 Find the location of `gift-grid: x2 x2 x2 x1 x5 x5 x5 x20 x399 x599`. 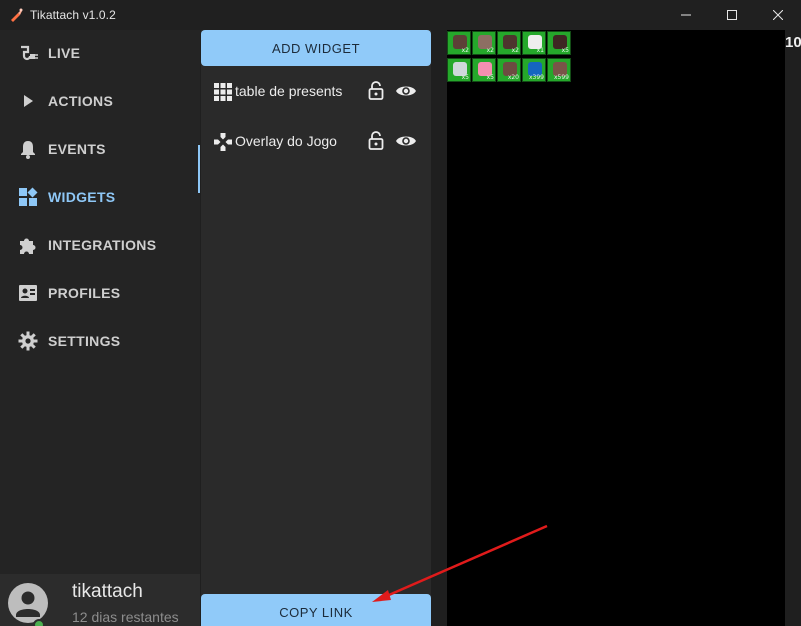

gift-grid: x2 x2 x2 x1 x5 x5 x5 x20 x399 x599 is located at coordinates (510, 57).